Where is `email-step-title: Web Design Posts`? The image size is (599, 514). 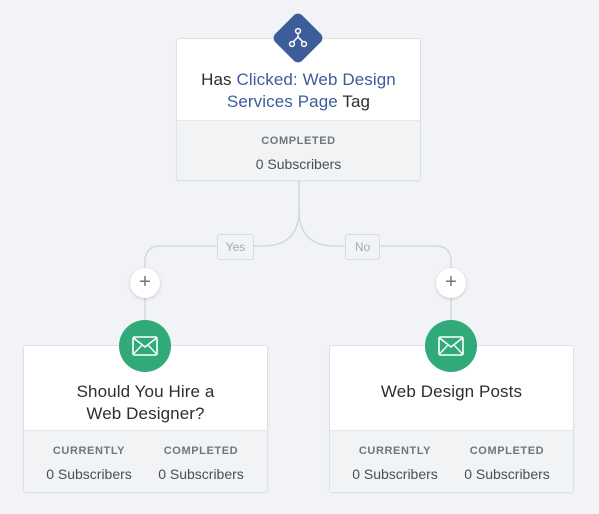
email-step-title: Web Design Posts is located at coordinates (451, 391).